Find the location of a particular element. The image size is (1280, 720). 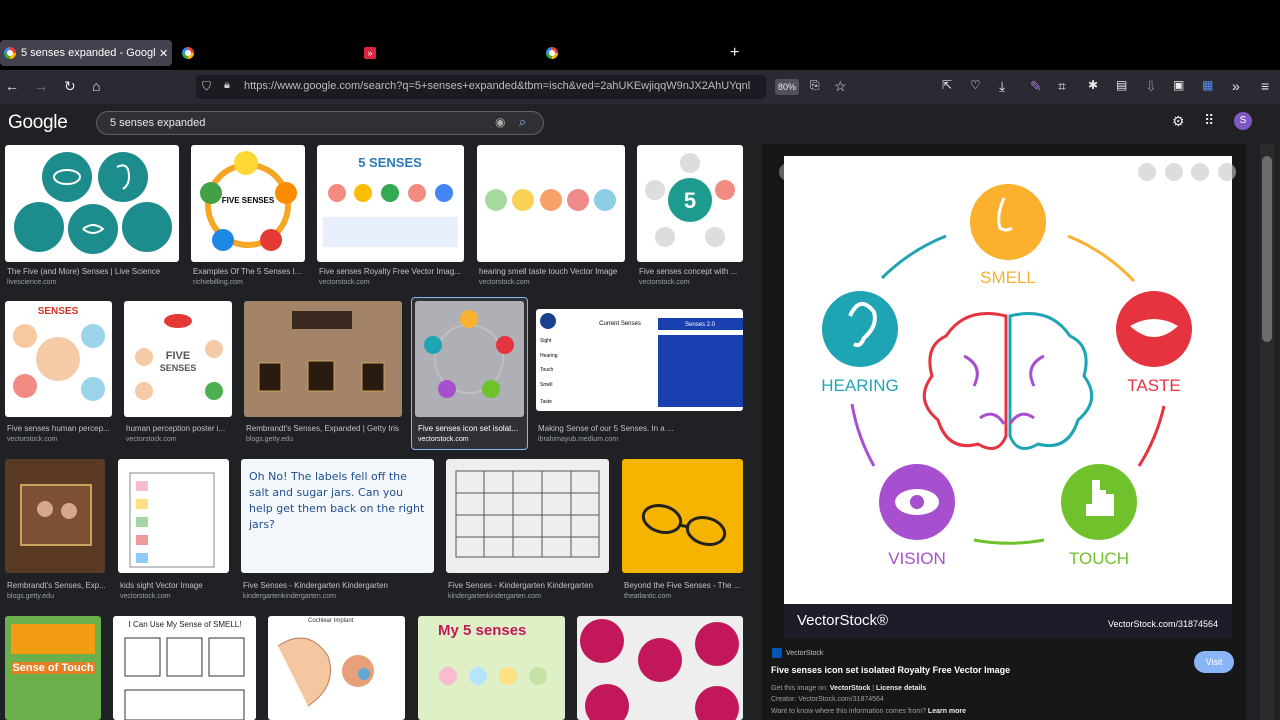

result-thumb-17: I Can Use My Sense of SMELL! is located at coordinates (184, 668).